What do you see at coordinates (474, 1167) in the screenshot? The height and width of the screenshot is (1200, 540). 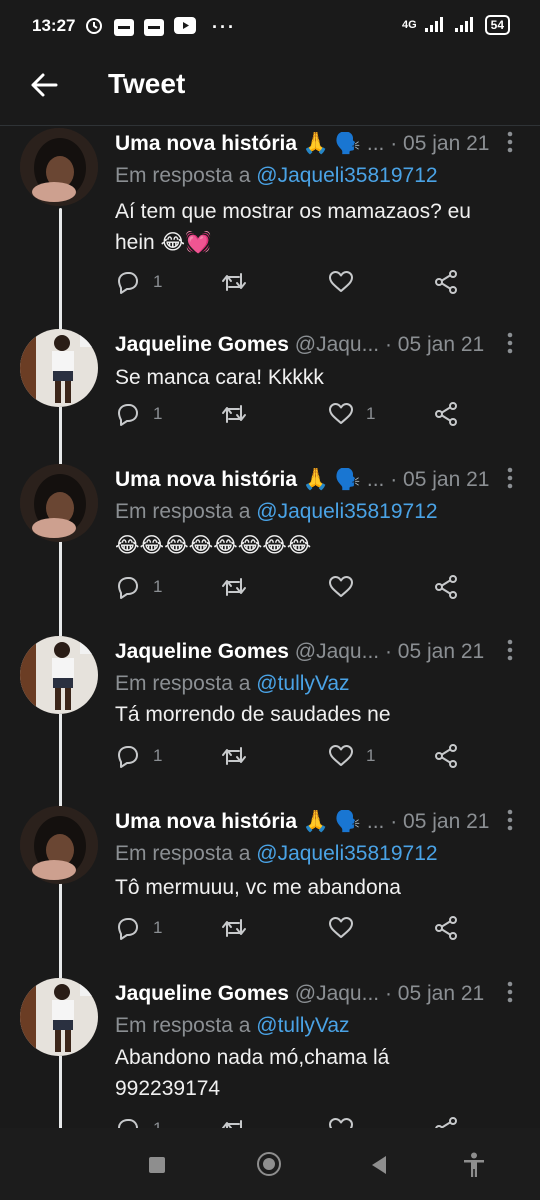 I see `accessibility-icon` at bounding box center [474, 1167].